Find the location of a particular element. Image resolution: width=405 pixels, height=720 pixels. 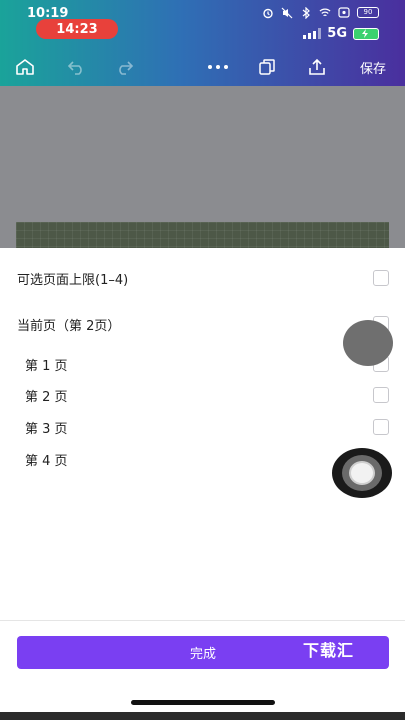

battery-icon: 90 is located at coordinates (368, 12).